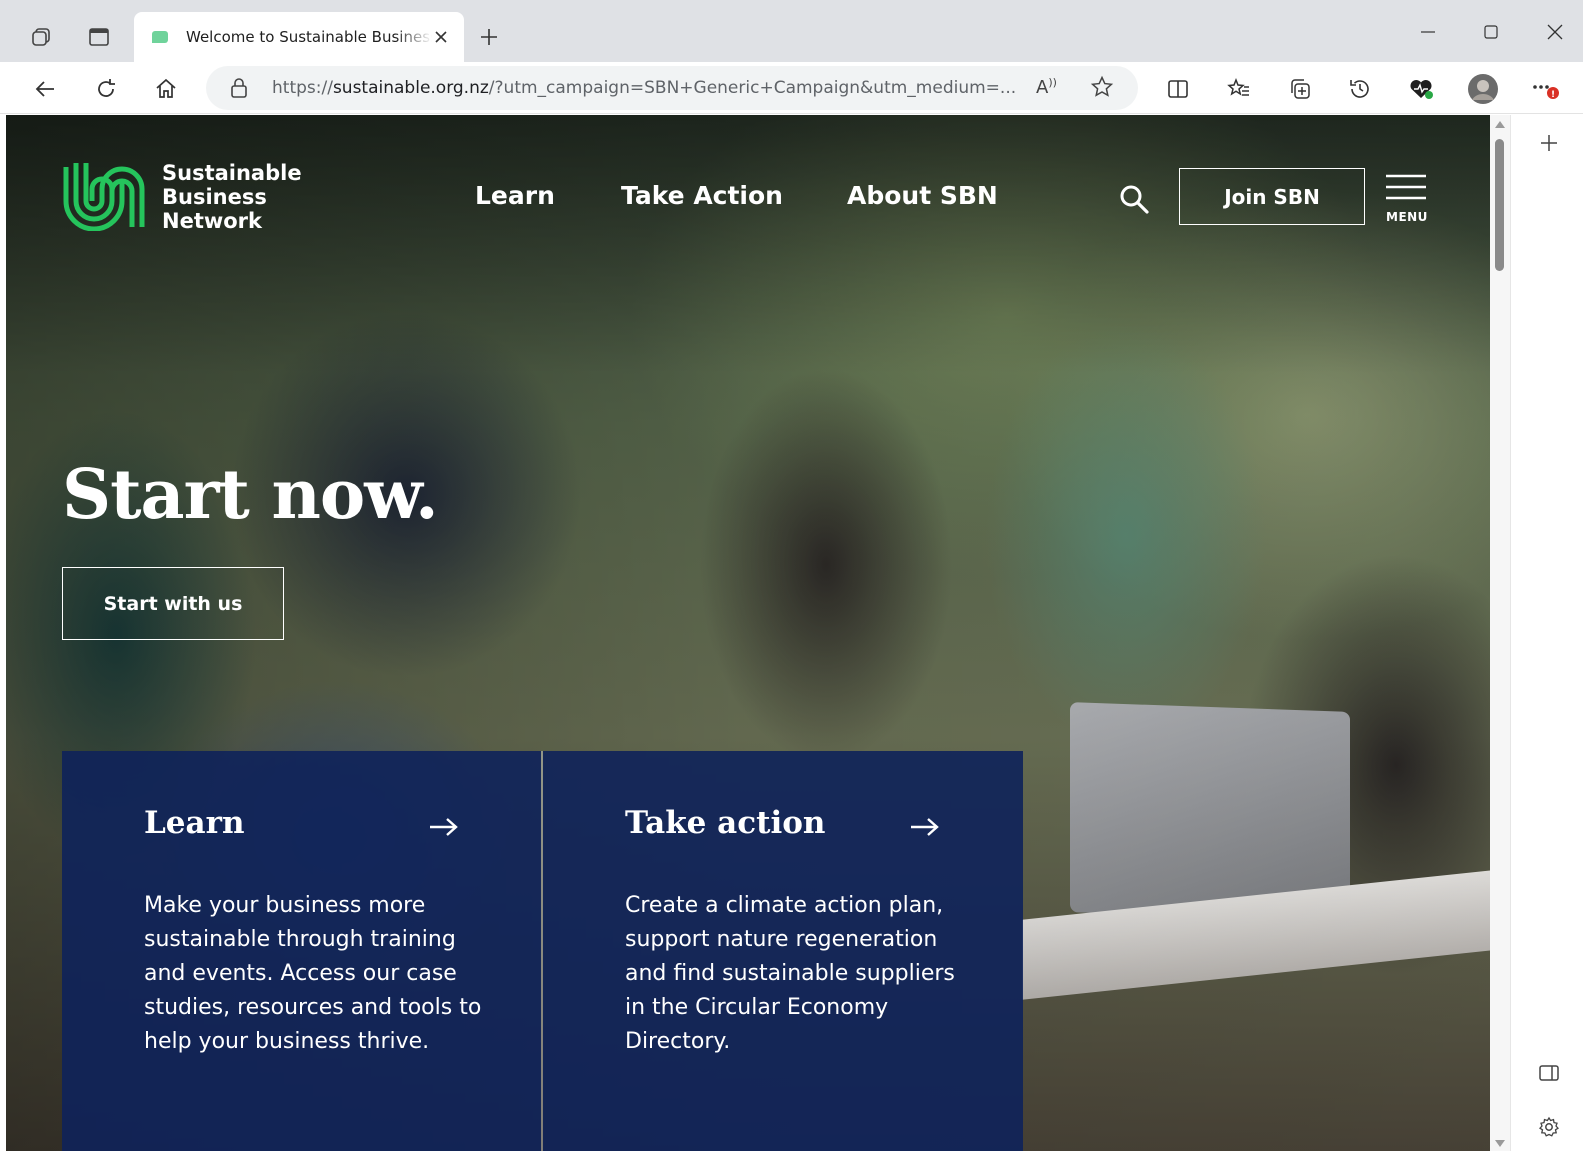 The width and height of the screenshot is (1583, 1166). I want to click on favorites-button, so click(1239, 89).